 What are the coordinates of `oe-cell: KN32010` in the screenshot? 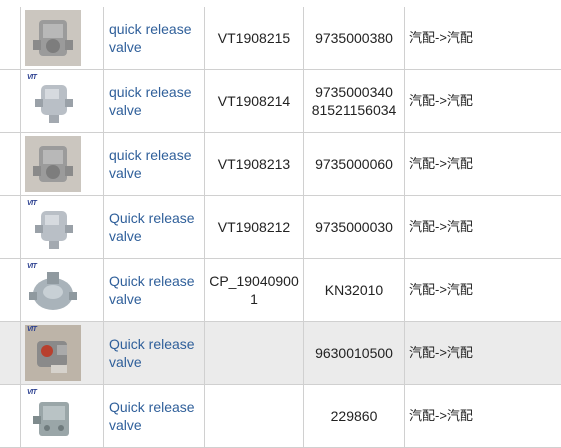 It's located at (354, 290).